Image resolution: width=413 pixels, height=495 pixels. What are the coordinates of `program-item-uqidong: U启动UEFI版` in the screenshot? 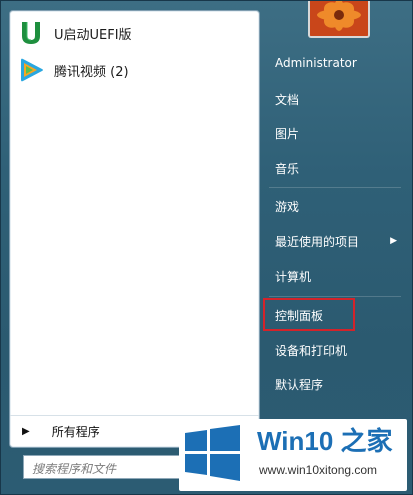 It's located at (134, 33).